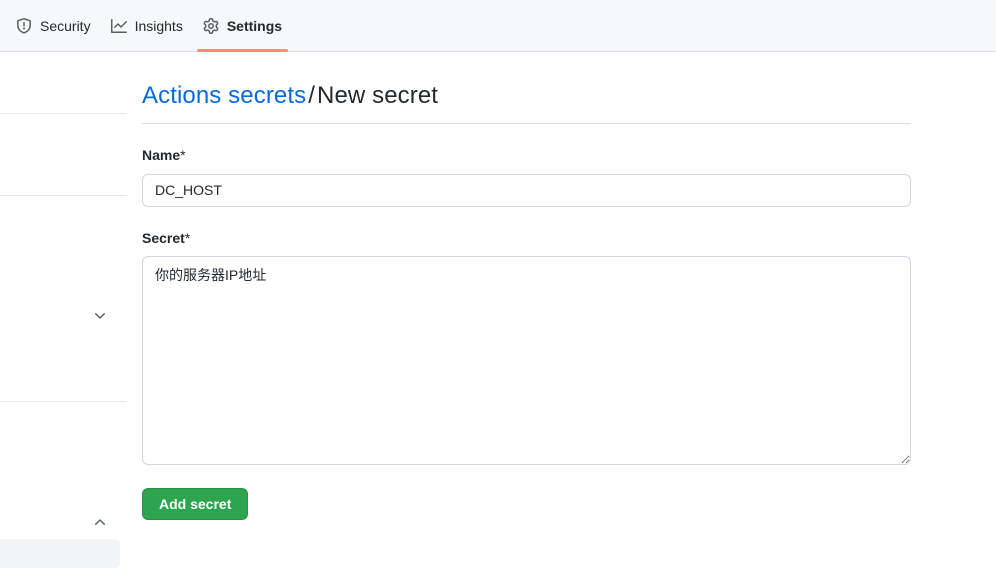 This screenshot has height=579, width=996. What do you see at coordinates (254, 25) in the screenshot?
I see `tab-settings-label: Settings` at bounding box center [254, 25].